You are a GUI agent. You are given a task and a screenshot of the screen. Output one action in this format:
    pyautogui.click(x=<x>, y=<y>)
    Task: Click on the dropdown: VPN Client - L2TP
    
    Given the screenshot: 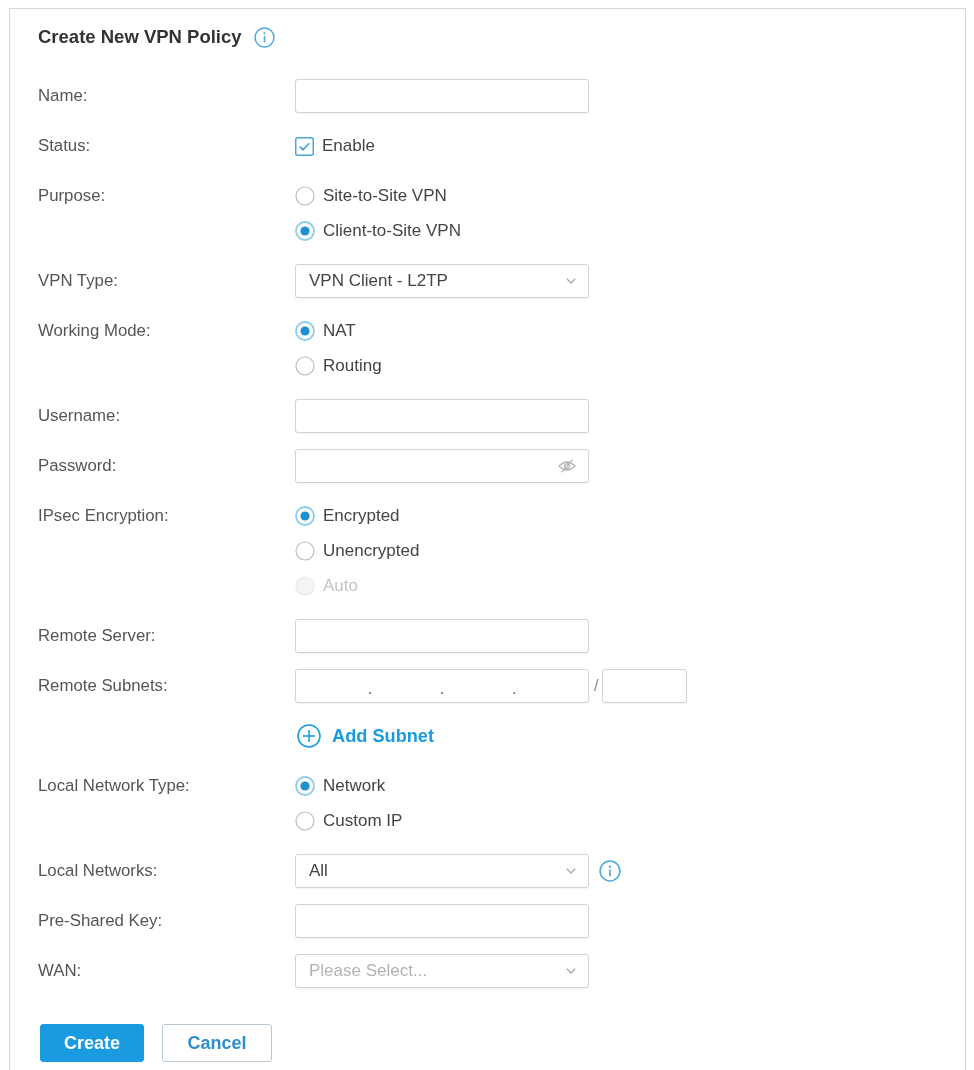 What is the action you would take?
    pyautogui.click(x=442, y=281)
    